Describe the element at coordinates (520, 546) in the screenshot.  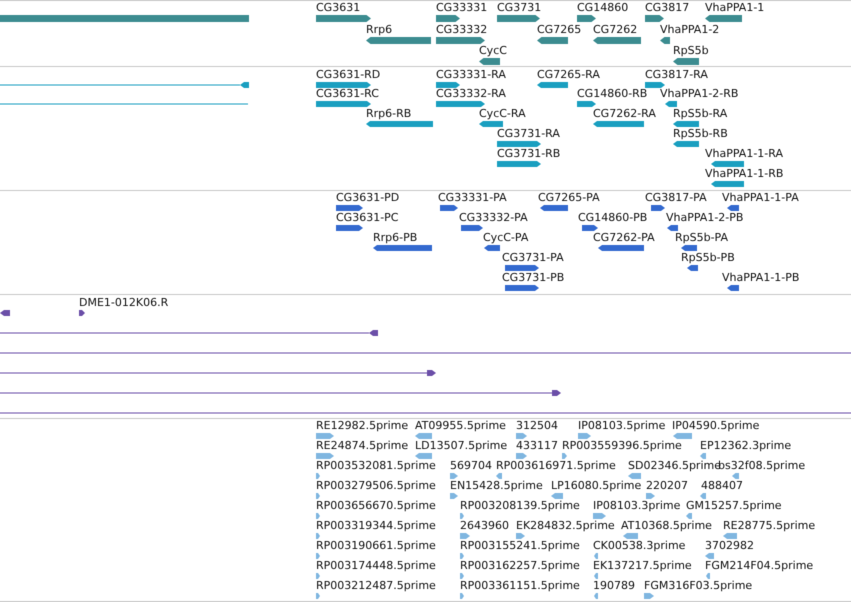
I see `feature-label: RP003155241.5prime` at that location.